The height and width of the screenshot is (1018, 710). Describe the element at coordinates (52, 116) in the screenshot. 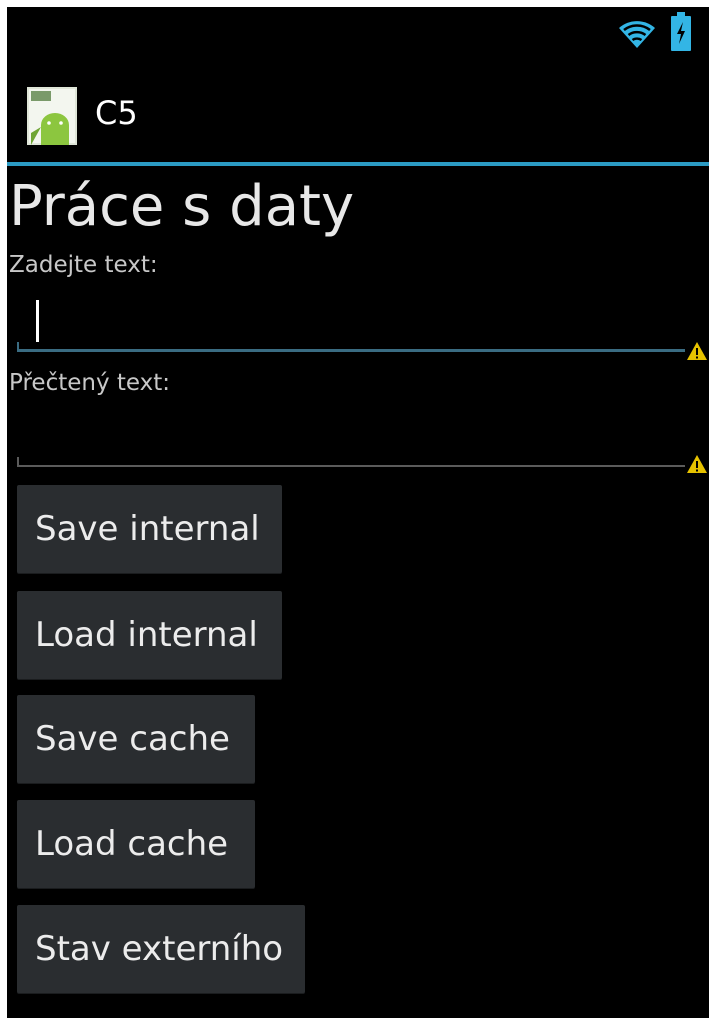

I see `android-app-icon` at that location.